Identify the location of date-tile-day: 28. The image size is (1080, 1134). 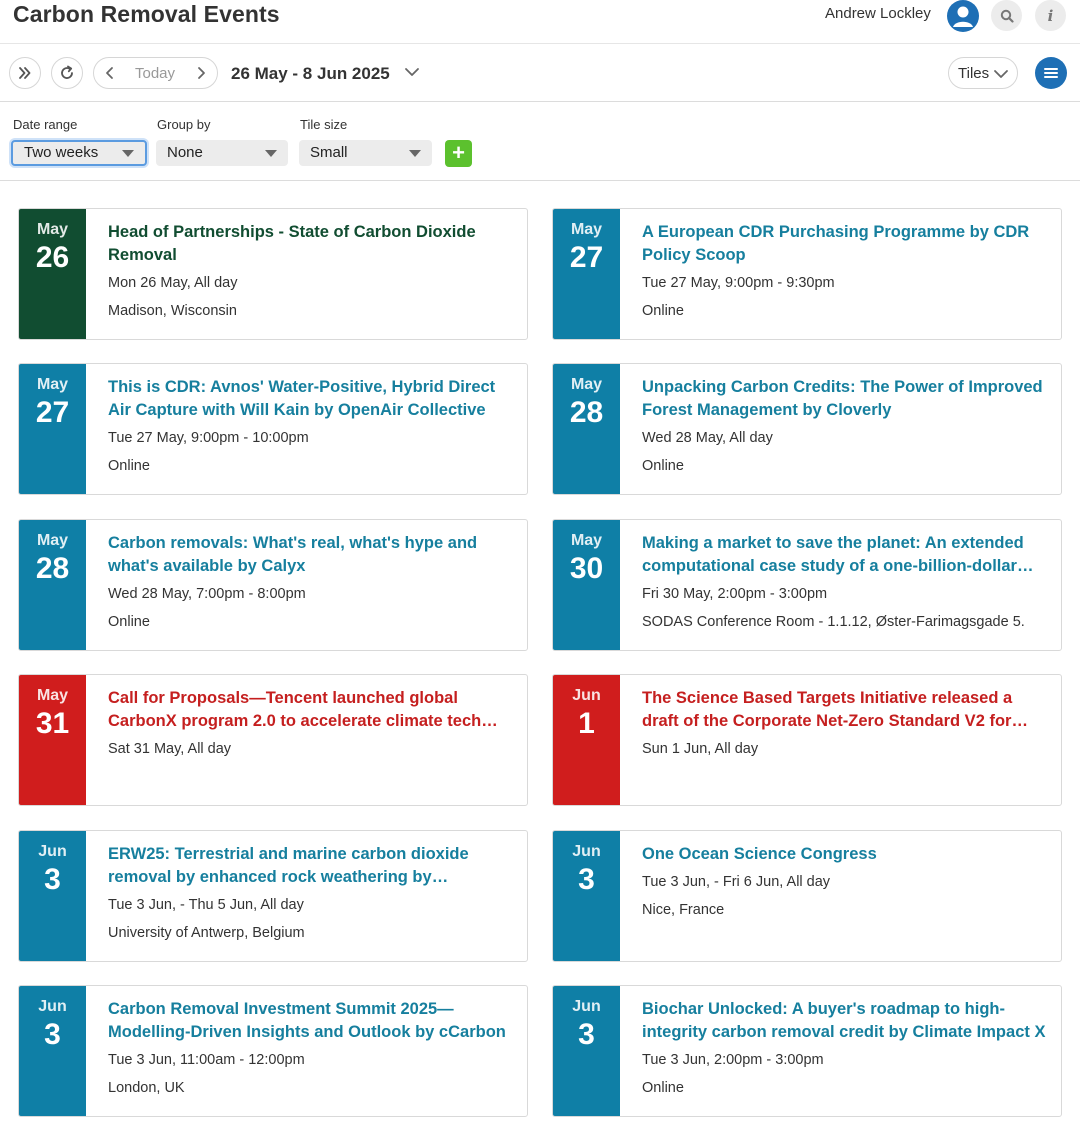
(586, 412).